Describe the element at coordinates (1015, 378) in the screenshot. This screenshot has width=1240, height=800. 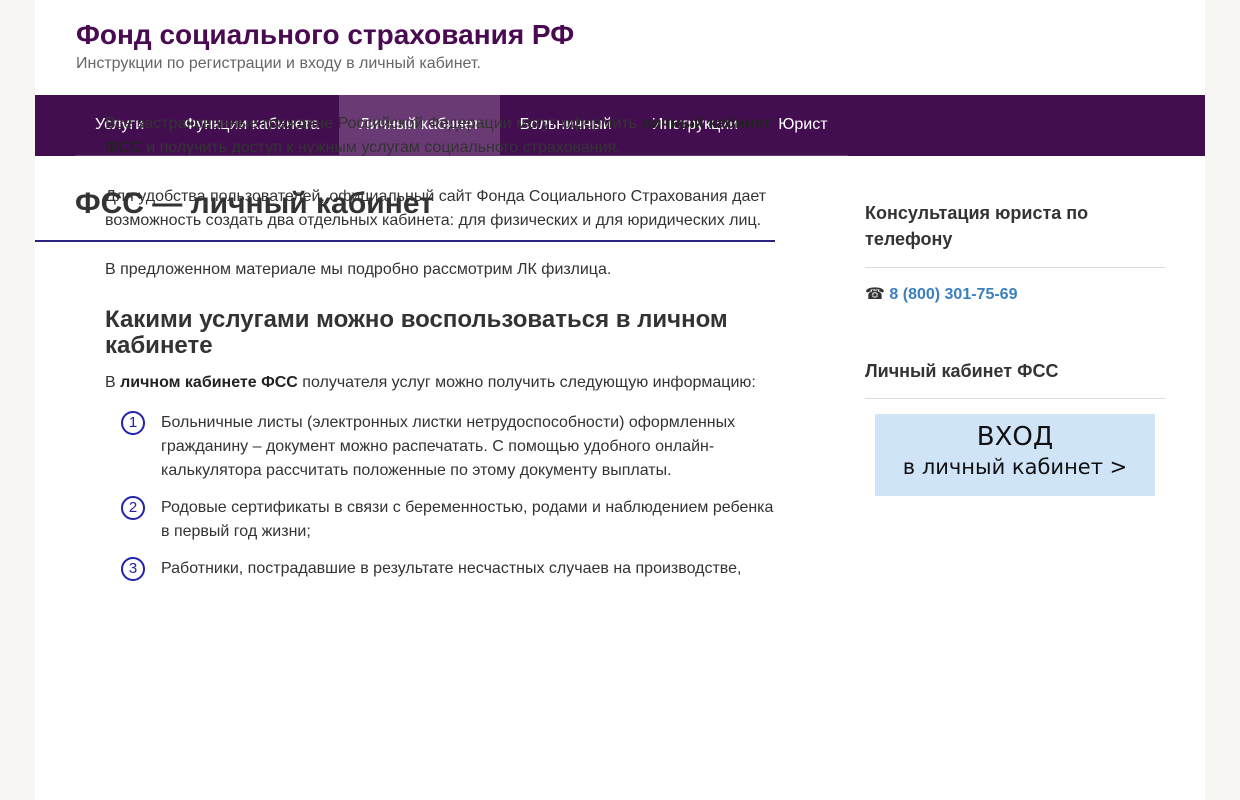
I see `cabinet-widget-title: Личный кабинет ФСС` at that location.